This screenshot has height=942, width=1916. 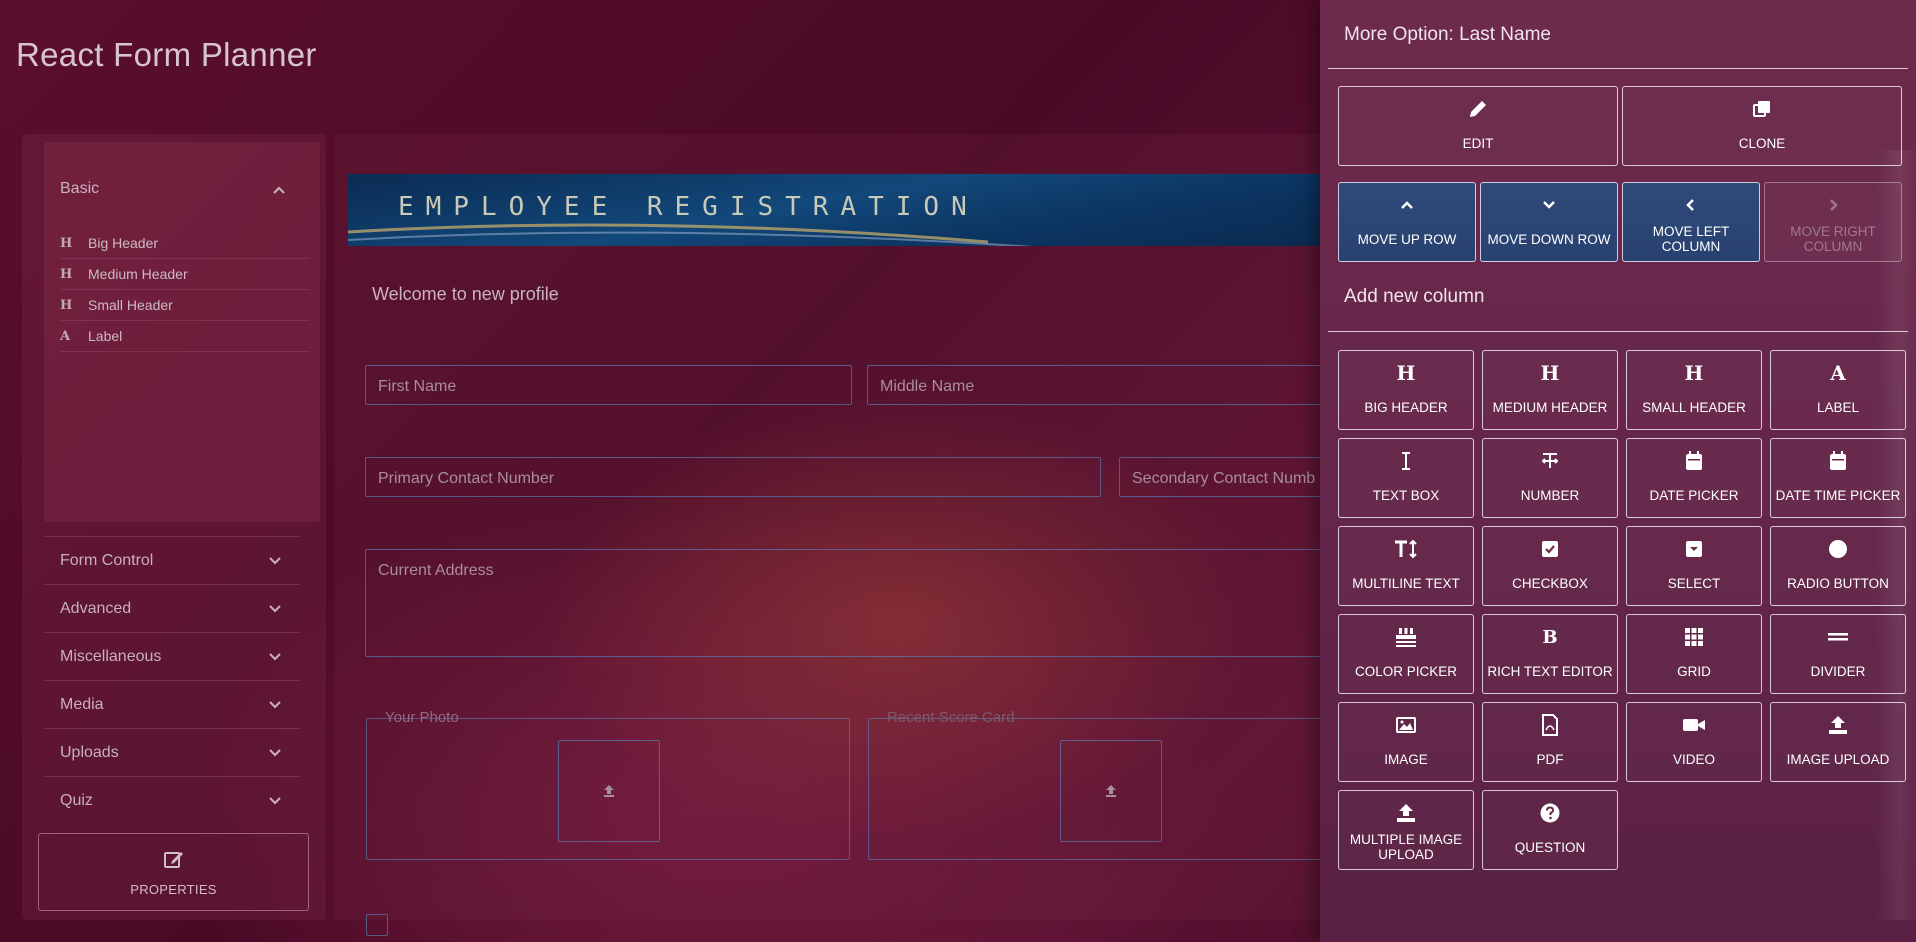 I want to click on toolbox-item-medium-header: H Medium Header, so click(x=185, y=274).